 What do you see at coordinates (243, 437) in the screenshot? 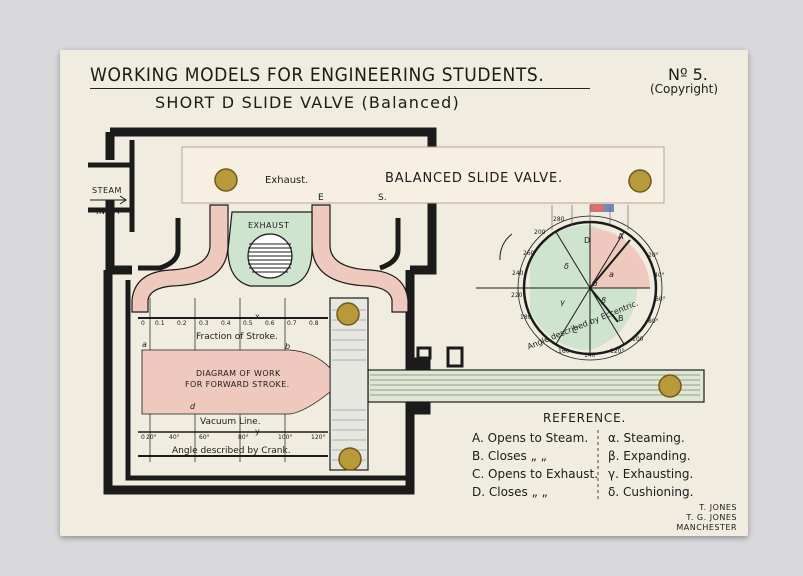
I see `crank-tick: 80°` at bounding box center [243, 437].